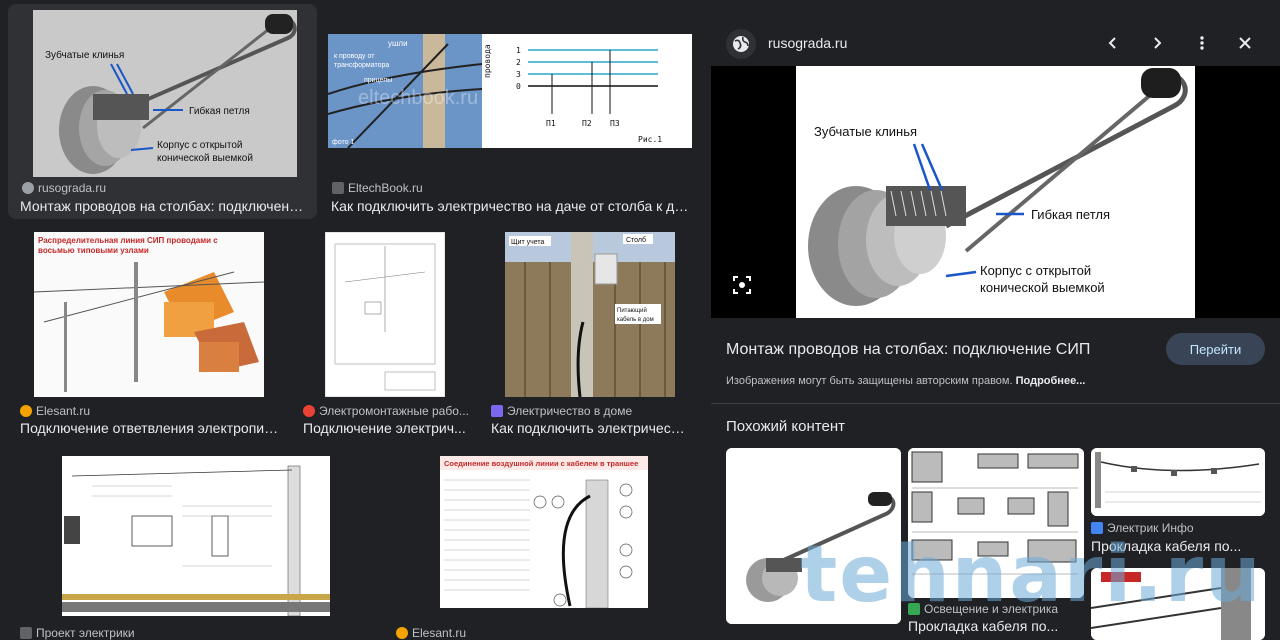 The height and width of the screenshot is (640, 1280). I want to click on result-source: rusograda.ru, so click(64, 188).